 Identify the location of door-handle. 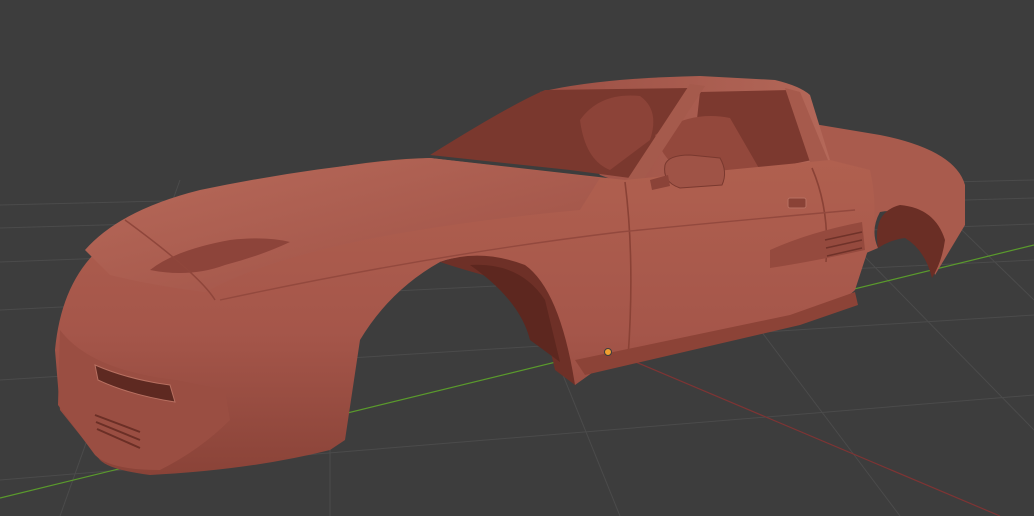
(797, 203).